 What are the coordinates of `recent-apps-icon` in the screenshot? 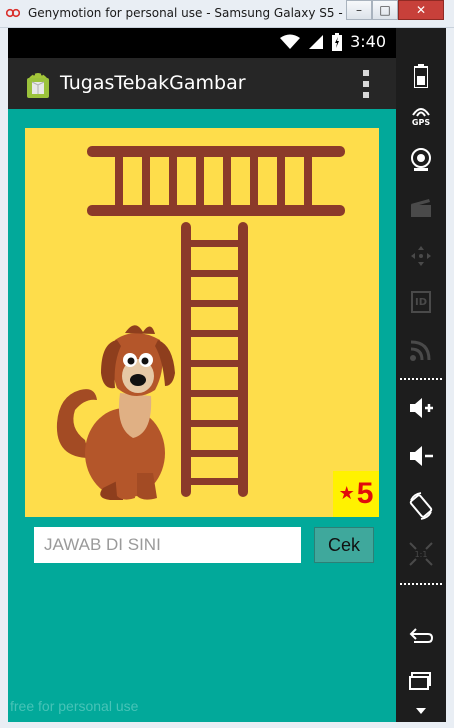 It's located at (420, 681).